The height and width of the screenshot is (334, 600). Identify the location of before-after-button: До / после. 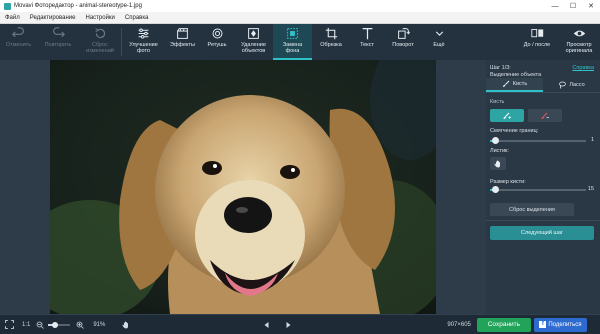
(537, 42).